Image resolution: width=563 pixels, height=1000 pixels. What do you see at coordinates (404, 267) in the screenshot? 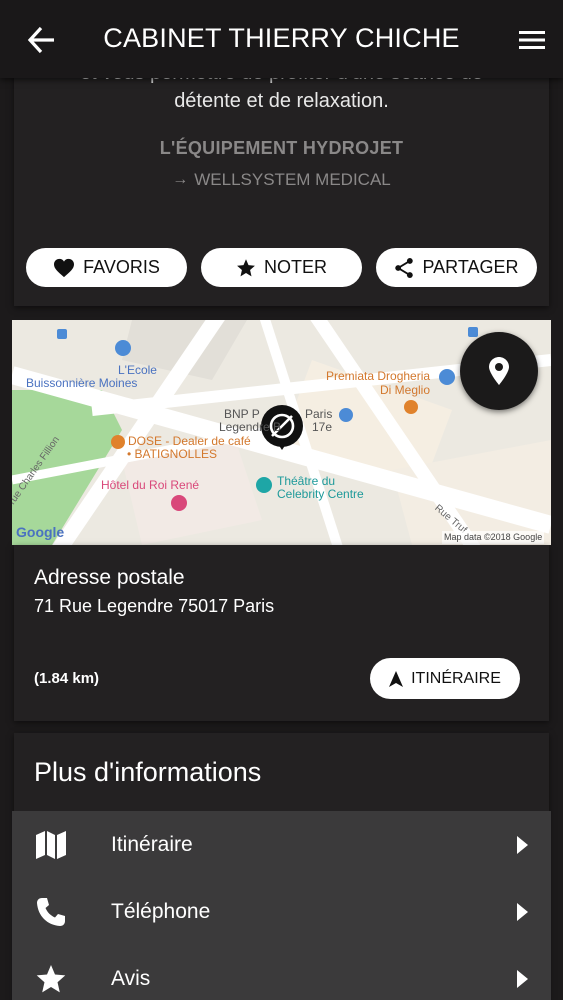
I see `share-icon` at bounding box center [404, 267].